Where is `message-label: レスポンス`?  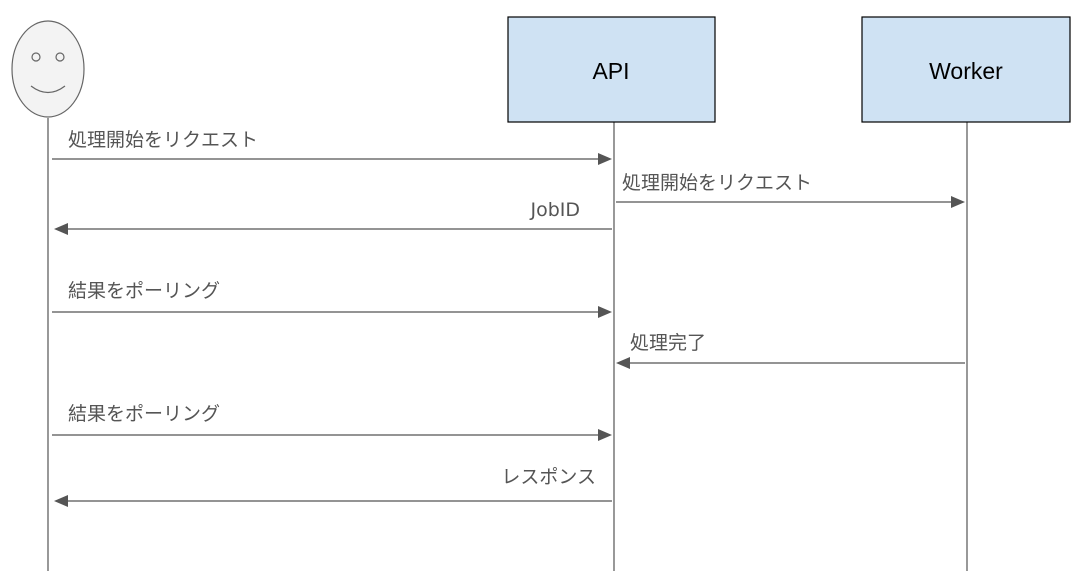 message-label: レスポンス is located at coordinates (548, 477).